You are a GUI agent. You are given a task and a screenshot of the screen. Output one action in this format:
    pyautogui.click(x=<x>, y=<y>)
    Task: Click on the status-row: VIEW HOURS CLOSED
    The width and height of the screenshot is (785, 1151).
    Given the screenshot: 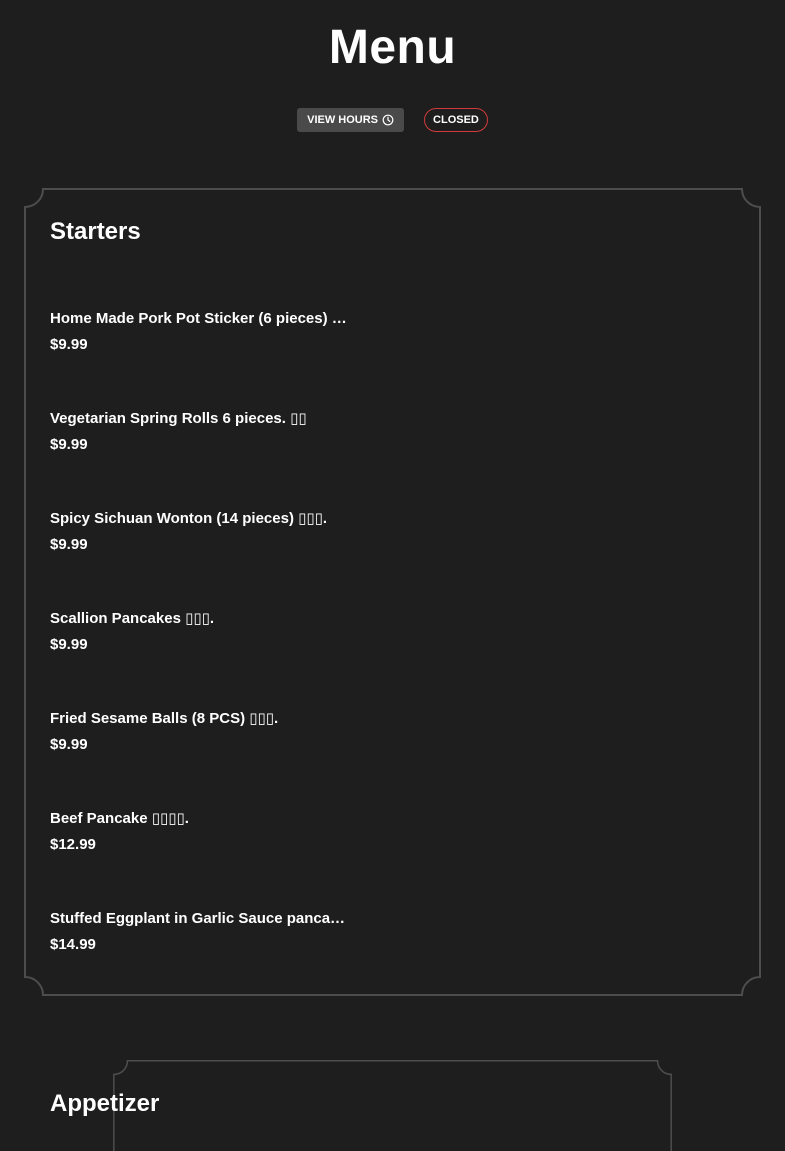 What is the action you would take?
    pyautogui.click(x=392, y=120)
    